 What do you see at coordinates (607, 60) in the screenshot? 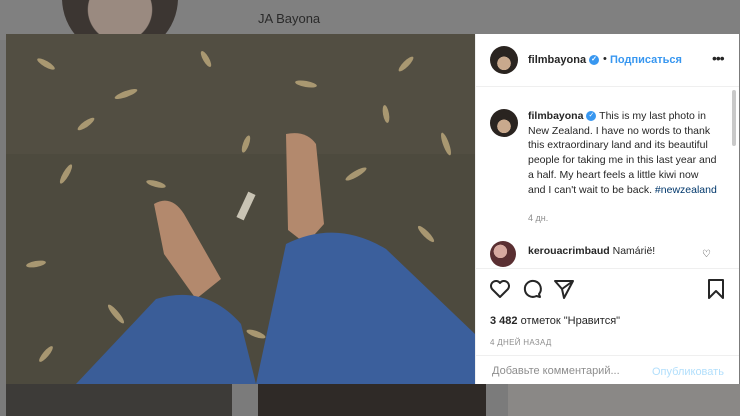
I see `post-header: filmbayona ✓ • Подписаться •••` at bounding box center [607, 60].